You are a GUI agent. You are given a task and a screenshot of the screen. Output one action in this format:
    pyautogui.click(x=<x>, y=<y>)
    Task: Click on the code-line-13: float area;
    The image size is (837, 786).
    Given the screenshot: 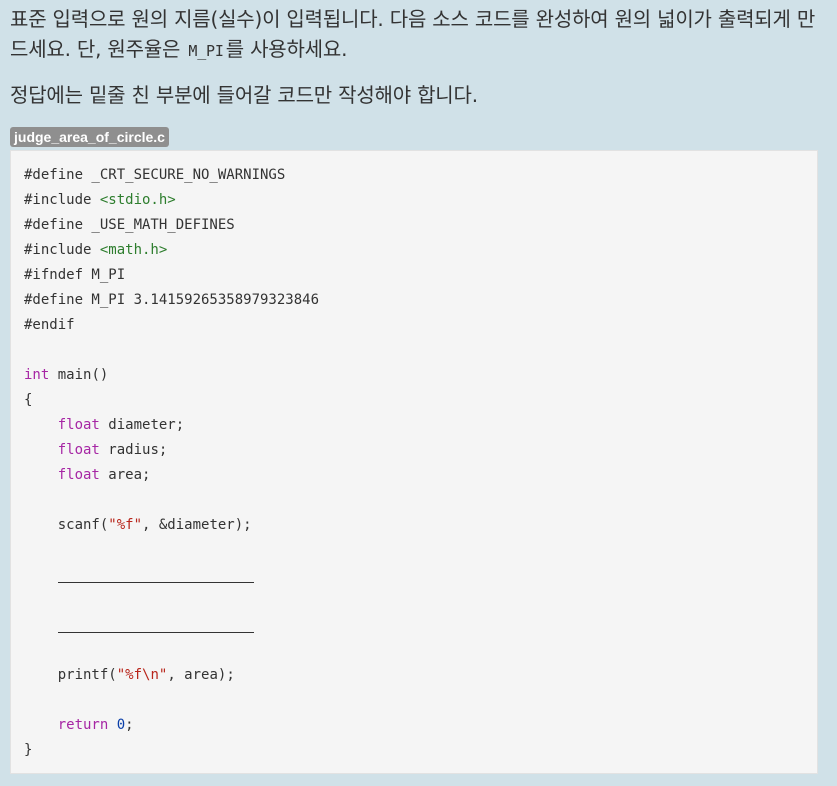 What is the action you would take?
    pyautogui.click(x=104, y=475)
    